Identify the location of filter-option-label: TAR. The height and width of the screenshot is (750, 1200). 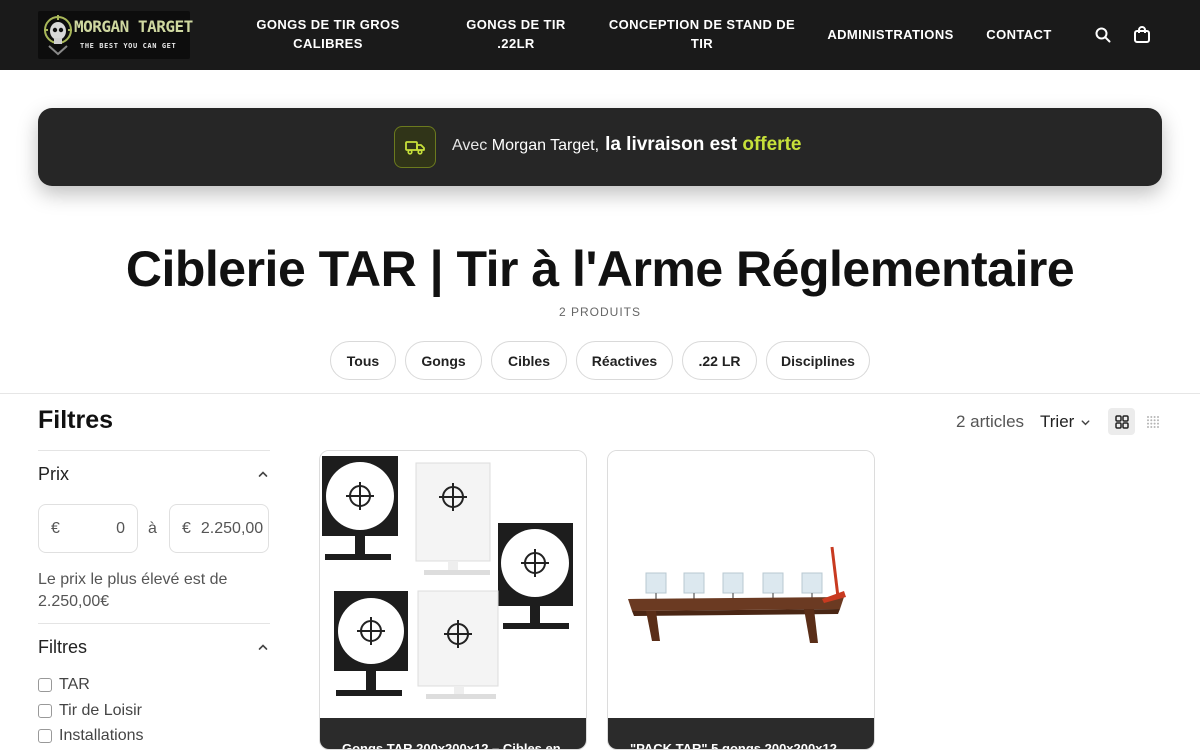
(74, 684).